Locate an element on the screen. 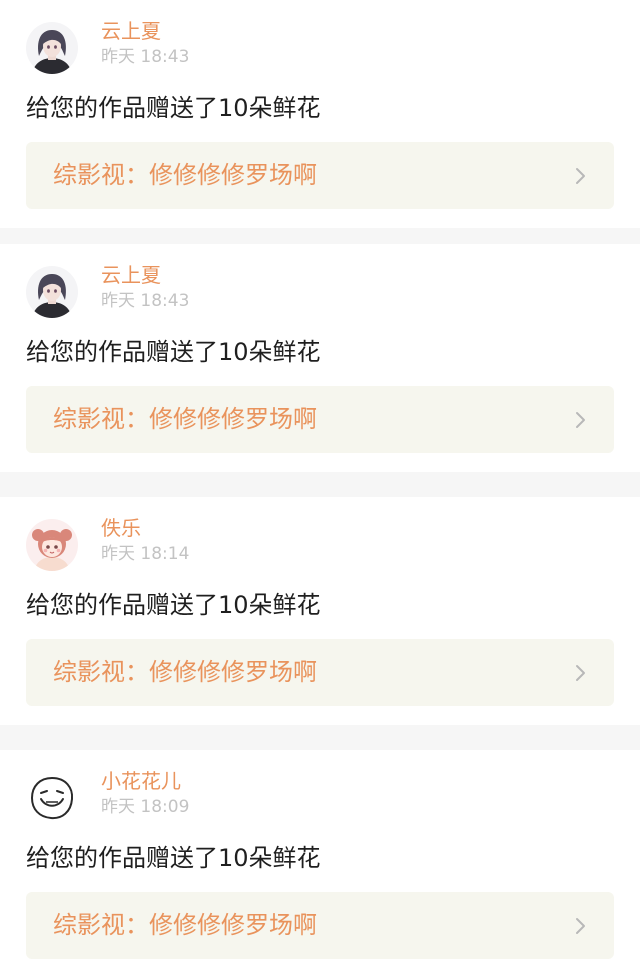  timestamp: 昨天 18:14 is located at coordinates (145, 554).